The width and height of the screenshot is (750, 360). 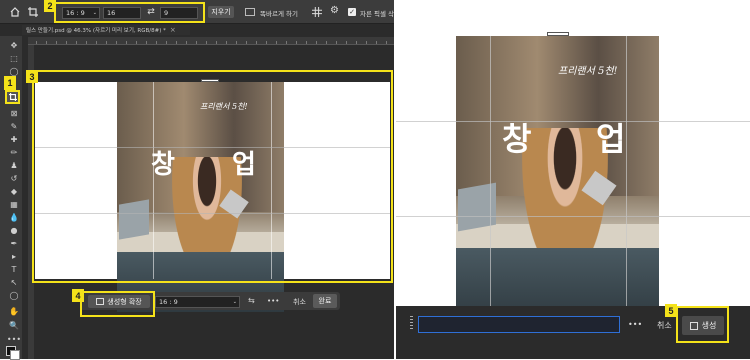 I want to click on clear-button: 지우기, so click(x=221, y=12).